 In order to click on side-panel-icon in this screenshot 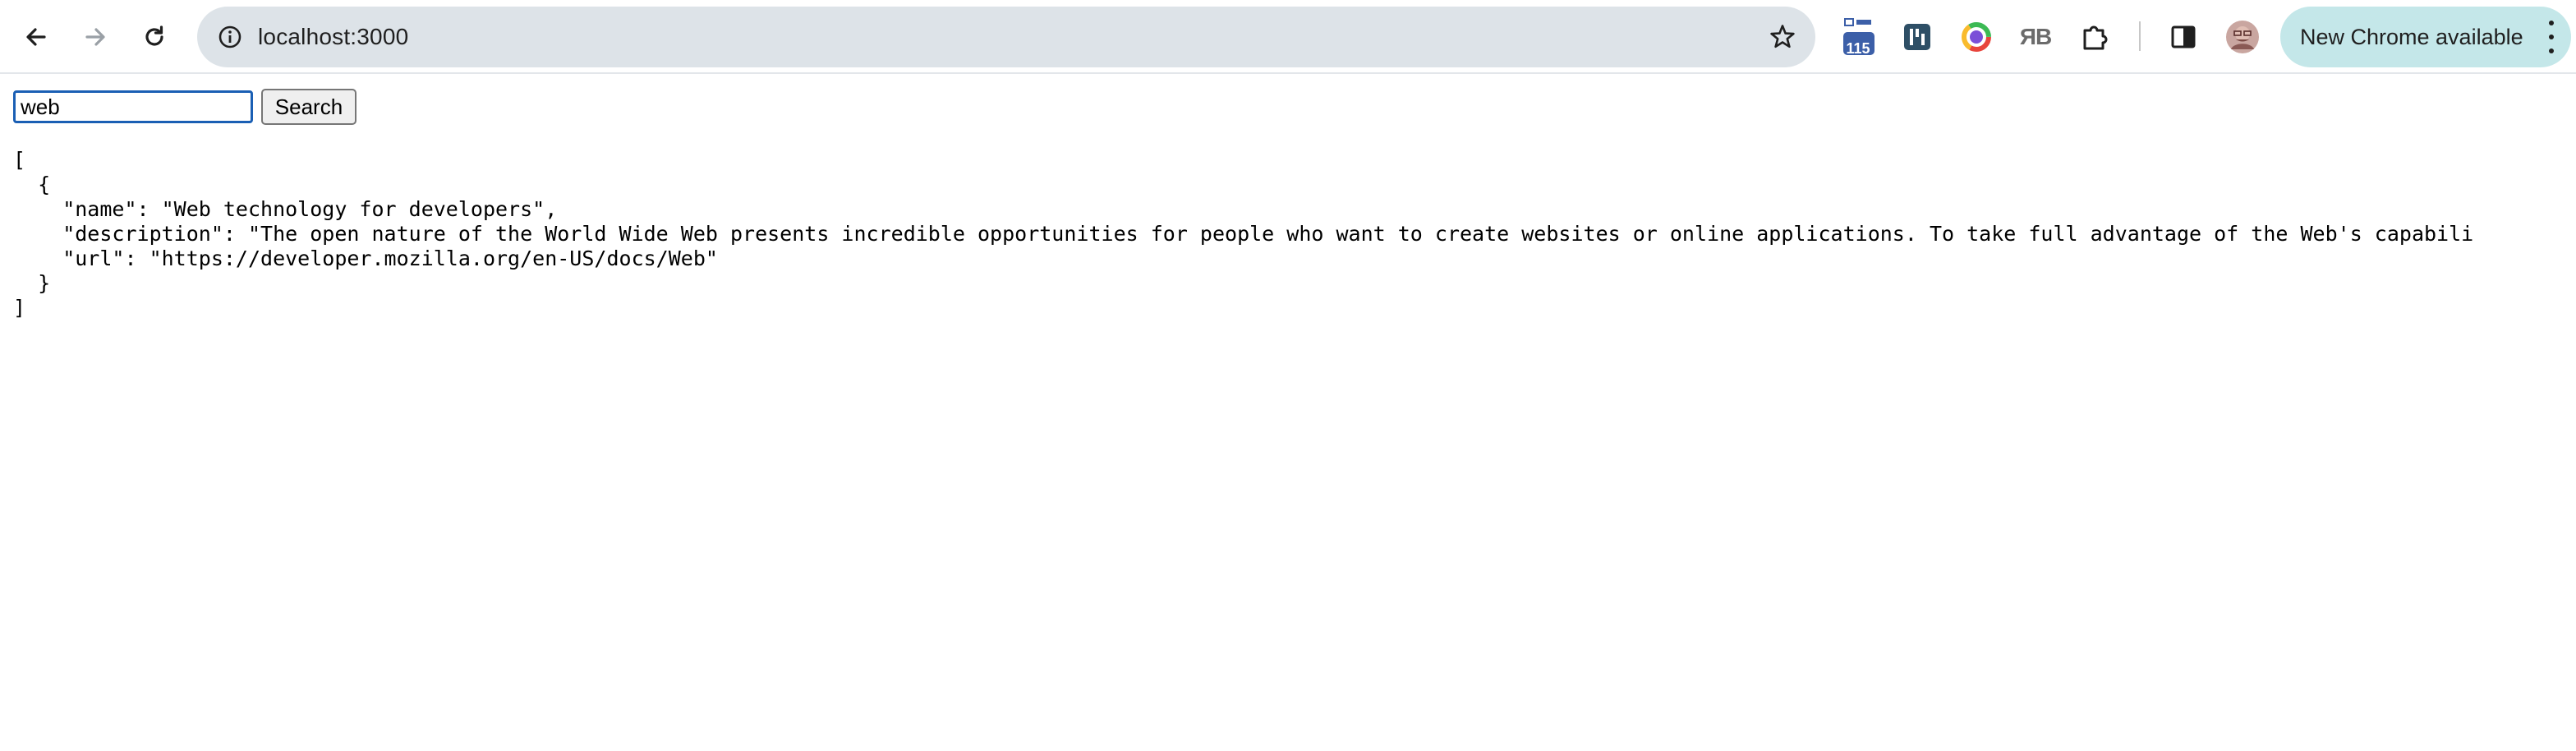, I will do `click(2183, 36)`.